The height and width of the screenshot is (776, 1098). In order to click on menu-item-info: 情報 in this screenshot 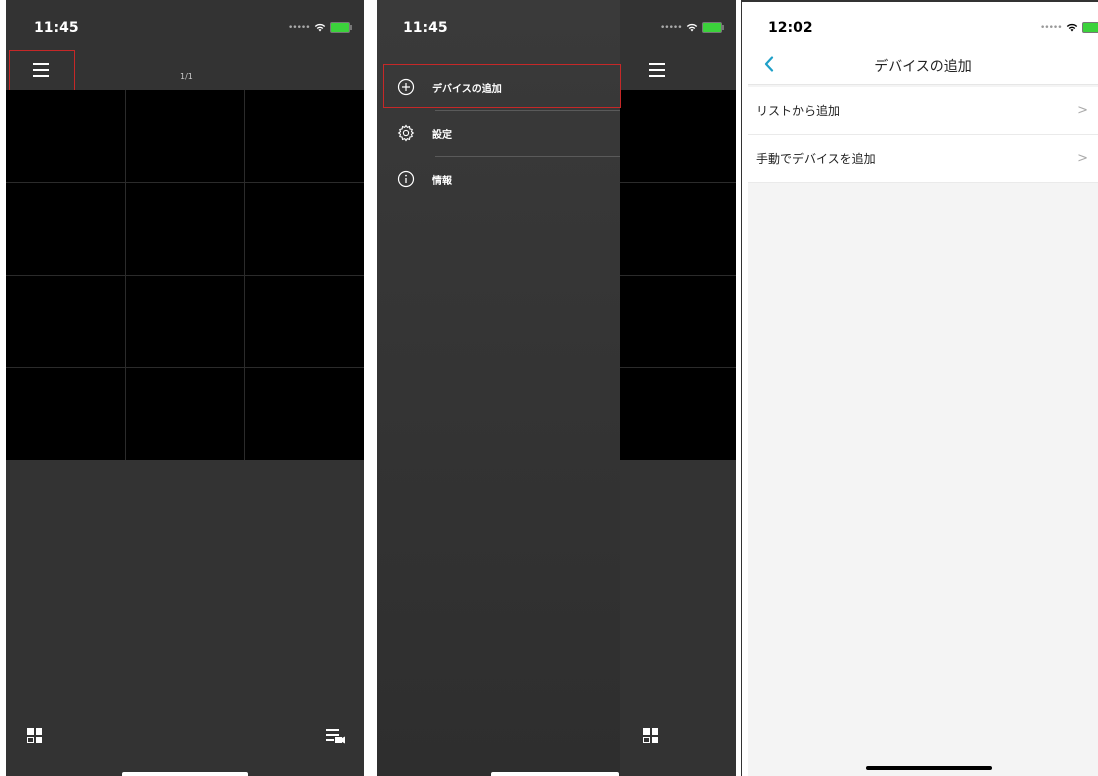, I will do `click(498, 179)`.